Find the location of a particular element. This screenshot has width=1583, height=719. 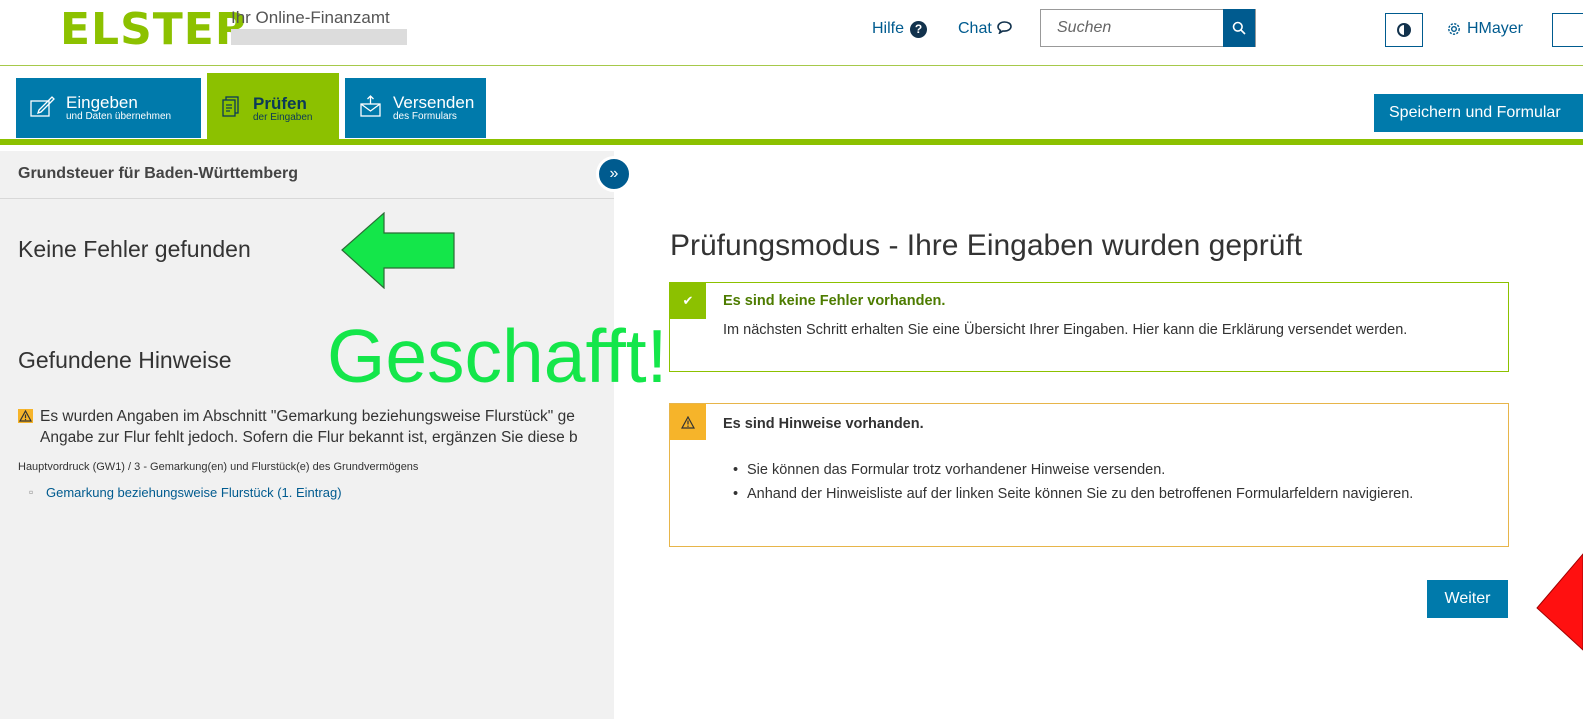

search-icon is located at coordinates (1239, 28).